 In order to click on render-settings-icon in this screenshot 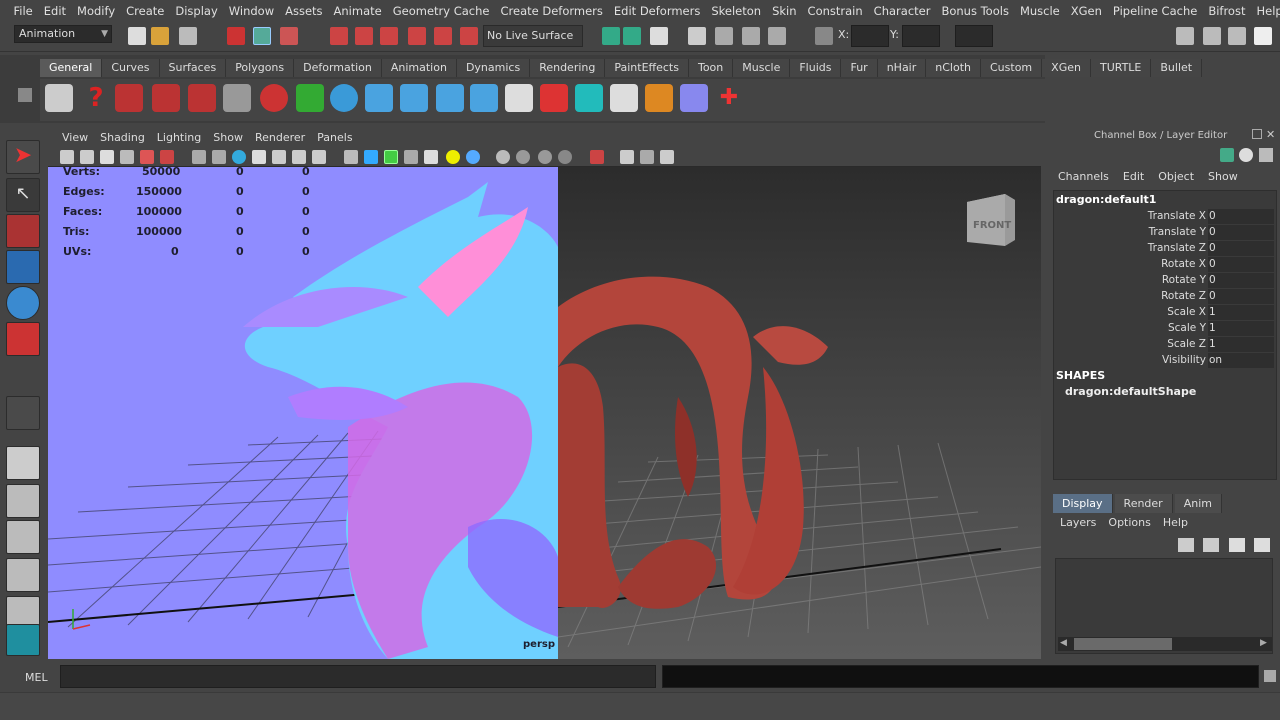, I will do `click(751, 36)`.